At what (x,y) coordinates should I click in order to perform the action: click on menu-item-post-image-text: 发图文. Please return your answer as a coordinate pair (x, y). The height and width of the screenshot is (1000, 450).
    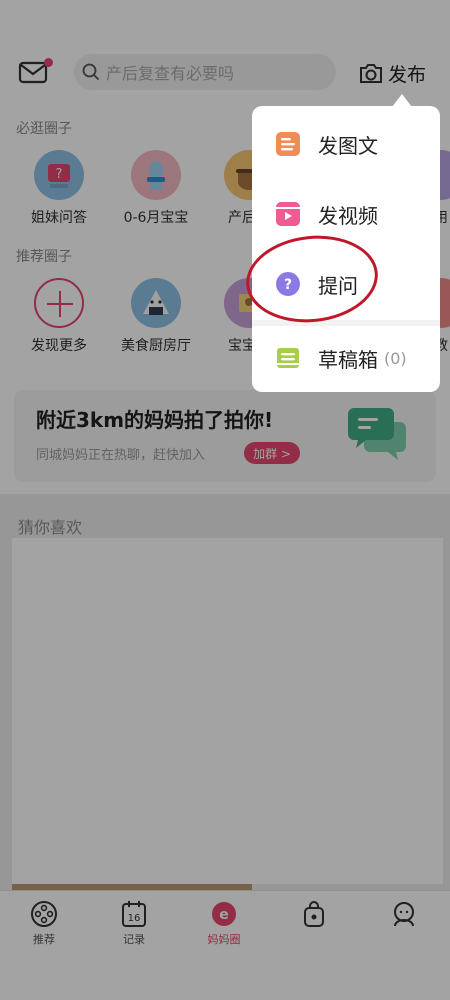
    Looking at the image, I should click on (346, 144).